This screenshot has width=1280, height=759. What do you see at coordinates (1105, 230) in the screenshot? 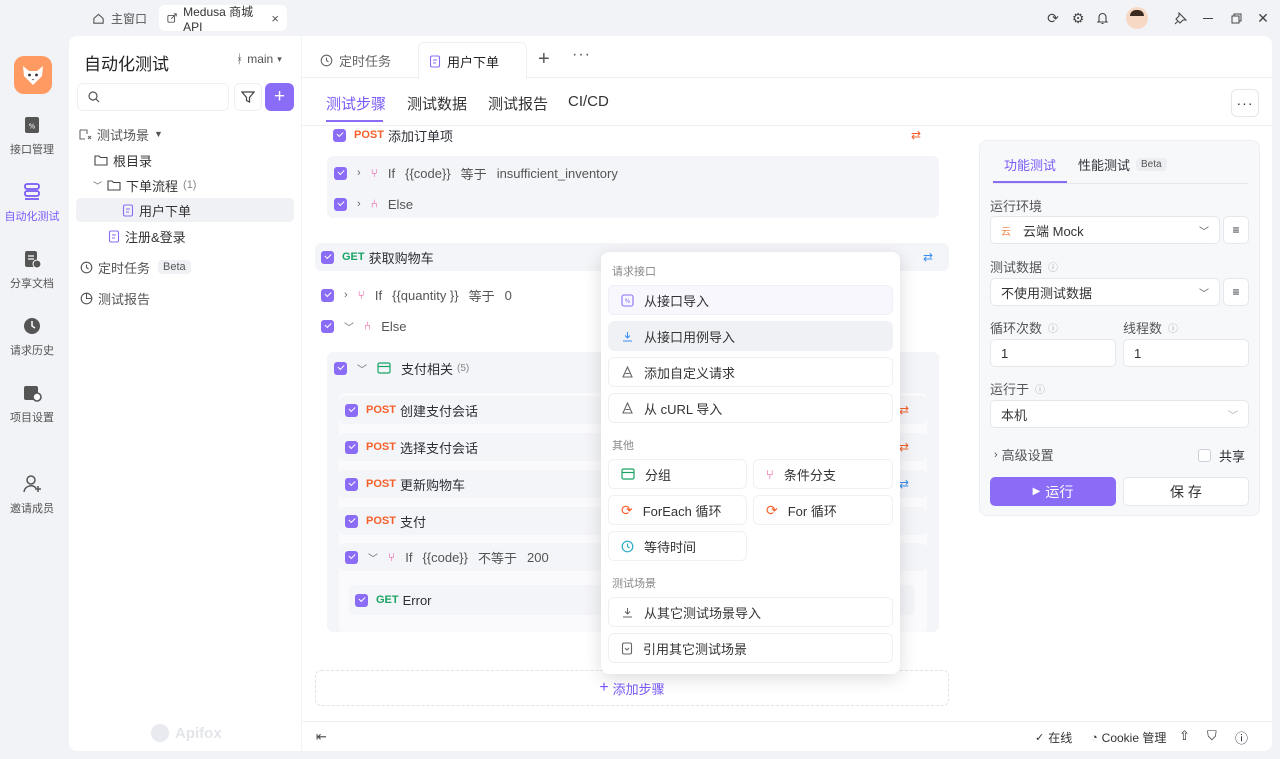
I see `env-select: 云 云端 Mock ﹀` at bounding box center [1105, 230].